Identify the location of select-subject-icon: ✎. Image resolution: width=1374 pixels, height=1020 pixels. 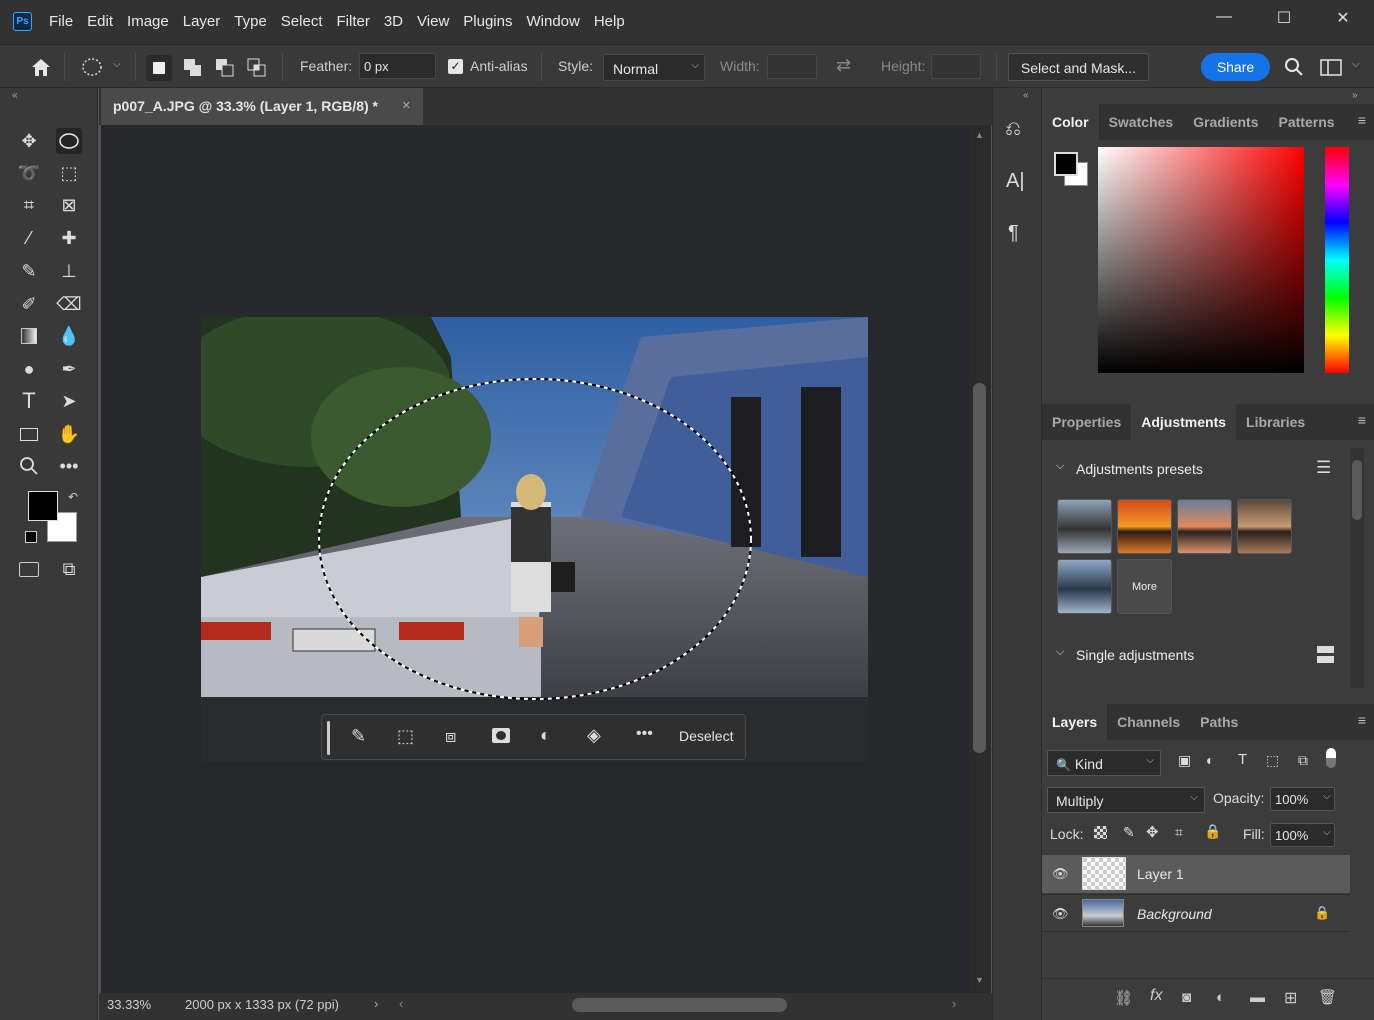
(358, 736).